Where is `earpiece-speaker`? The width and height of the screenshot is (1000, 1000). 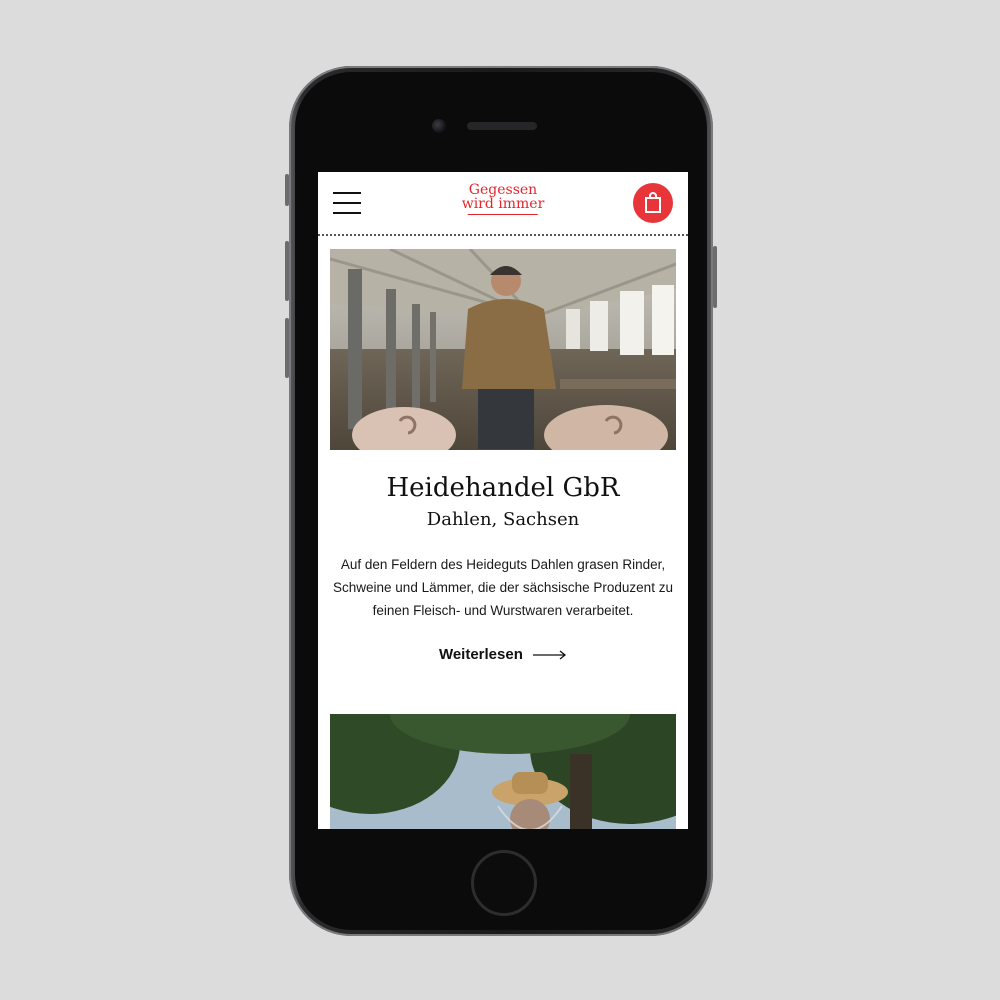 earpiece-speaker is located at coordinates (502, 126).